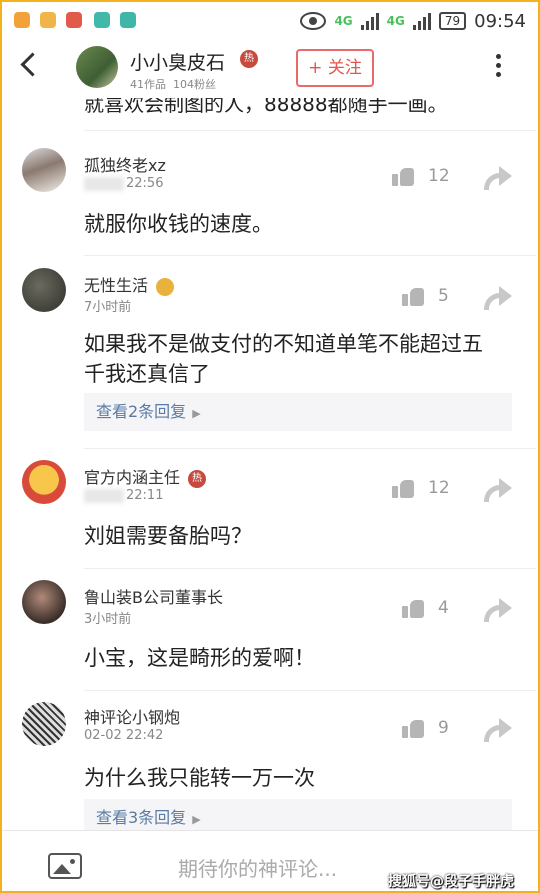  Describe the element at coordinates (270, 68) in the screenshot. I see `header: 小小臭皮石 热 41作品 104粉丝 + 关注` at that location.